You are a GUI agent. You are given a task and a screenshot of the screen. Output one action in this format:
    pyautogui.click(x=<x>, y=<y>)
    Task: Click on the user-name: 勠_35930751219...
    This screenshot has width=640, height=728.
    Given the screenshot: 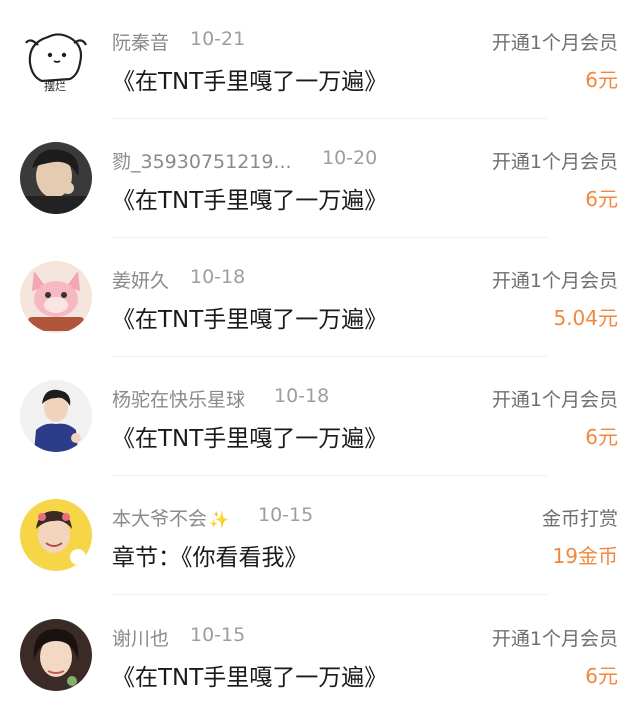 What is the action you would take?
    pyautogui.click(x=202, y=160)
    